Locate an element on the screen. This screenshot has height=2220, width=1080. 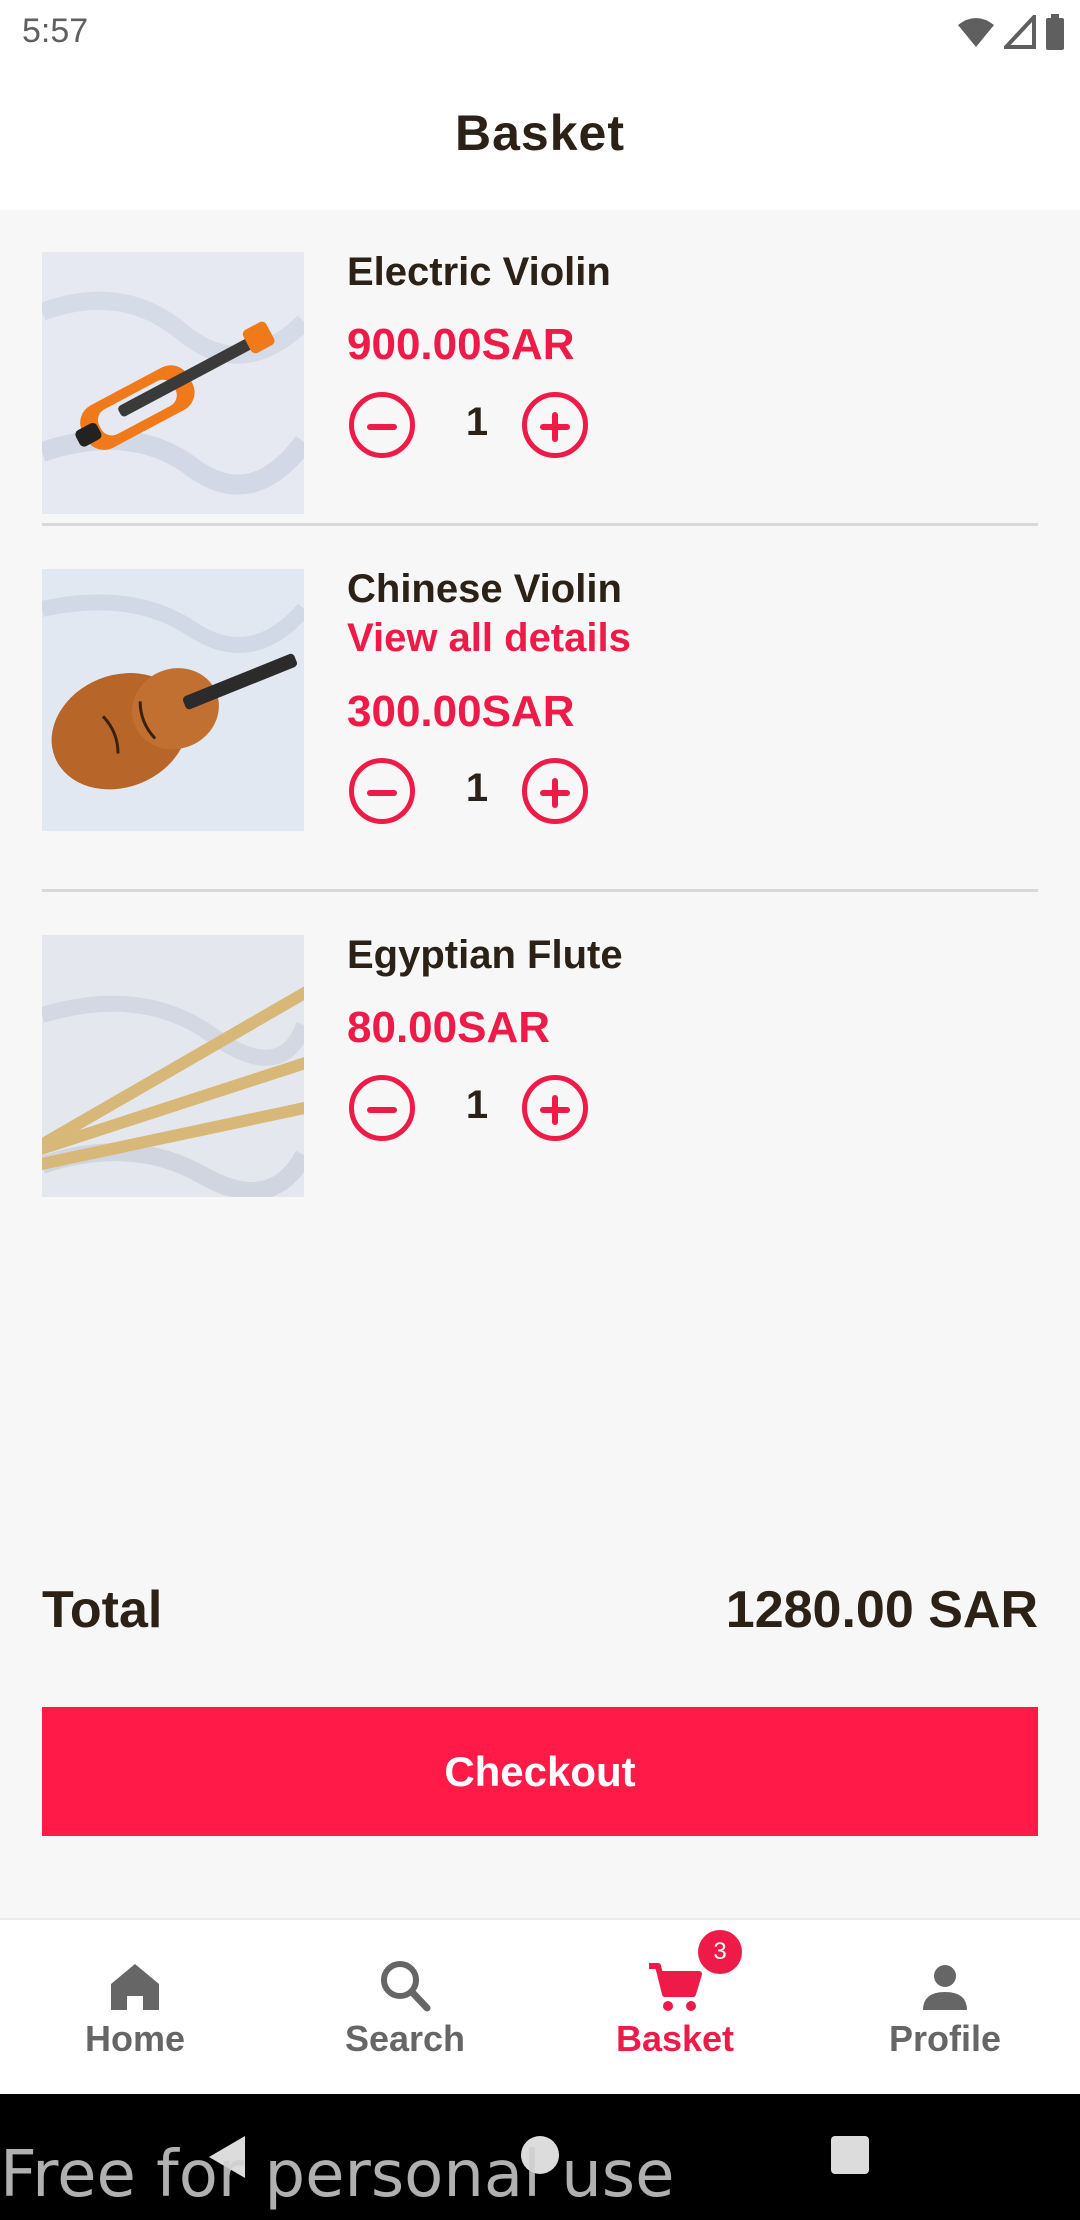
product-name: Egyptian Flute is located at coordinates (485, 955).